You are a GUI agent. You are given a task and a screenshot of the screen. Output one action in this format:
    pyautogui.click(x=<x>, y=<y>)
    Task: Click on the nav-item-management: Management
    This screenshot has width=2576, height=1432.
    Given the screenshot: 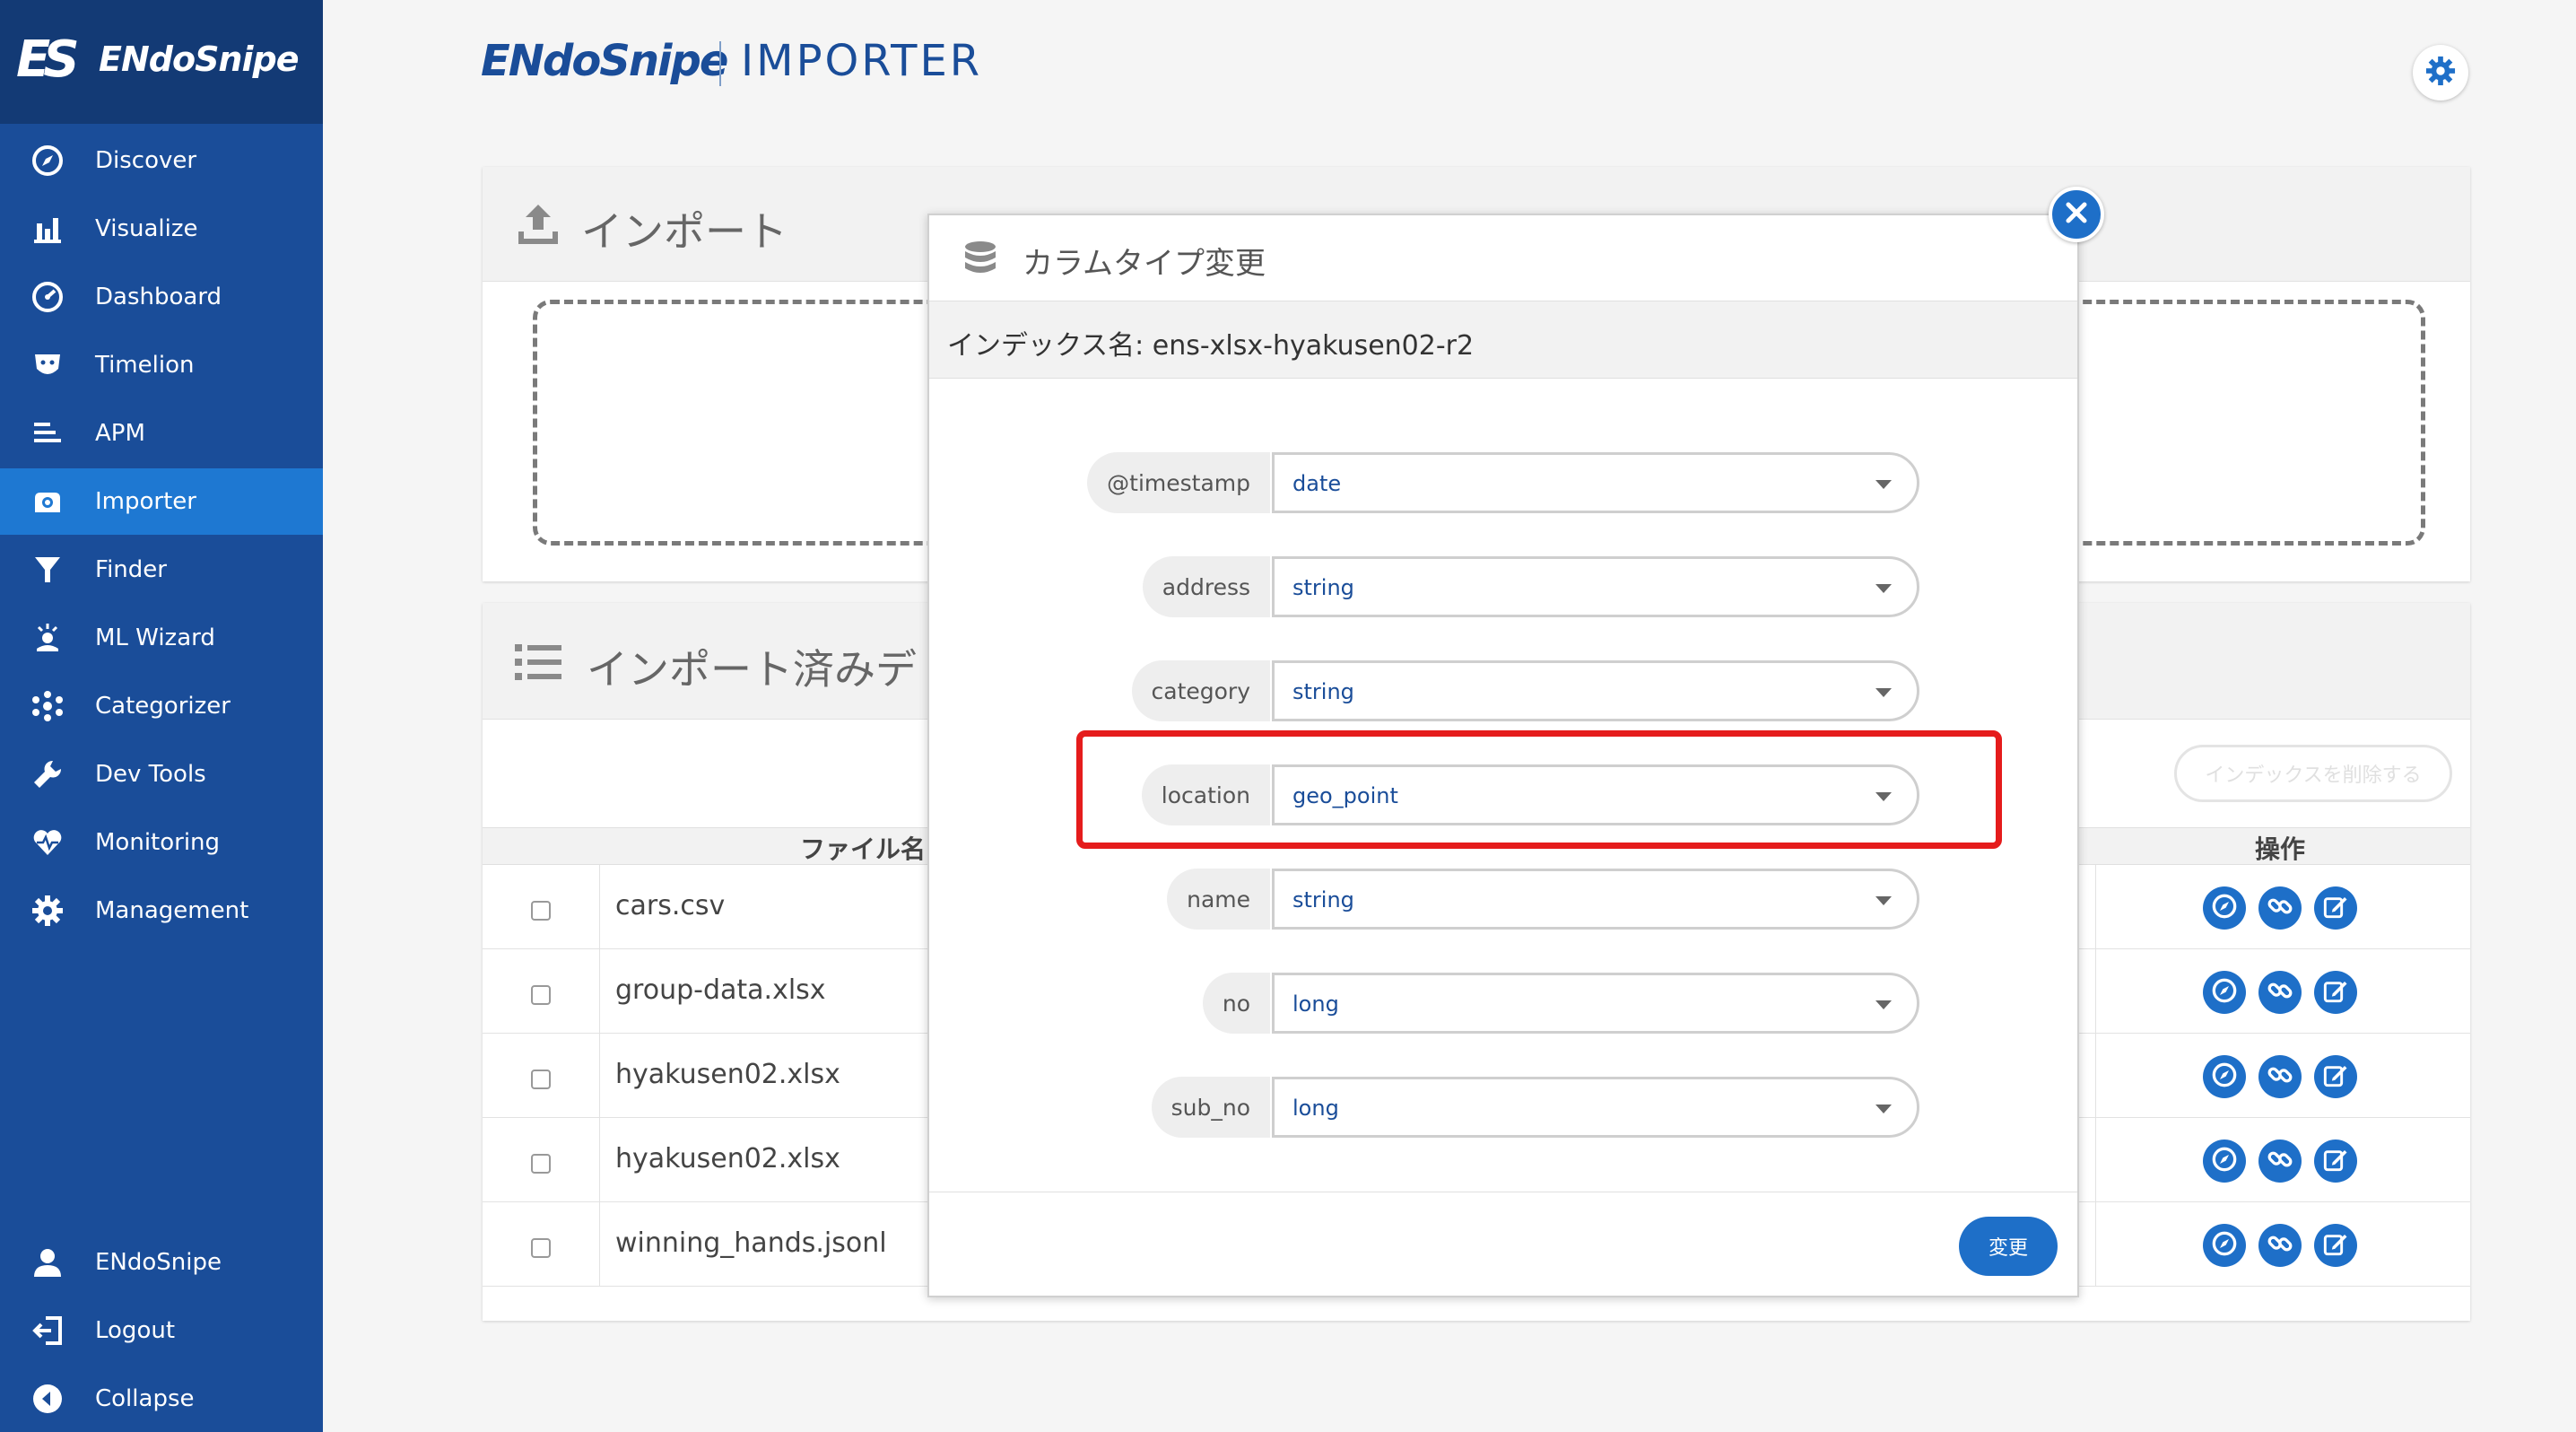 What is the action you would take?
    pyautogui.click(x=161, y=911)
    